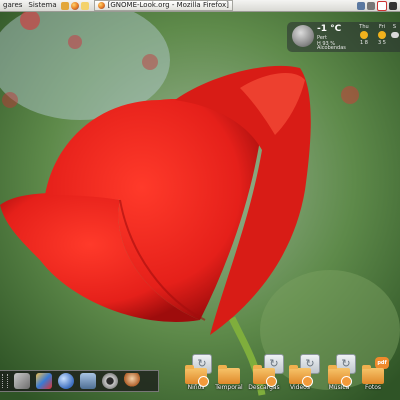 The height and width of the screenshot is (400, 400). I want to click on forecast-temps: 1 8, so click(364, 43).